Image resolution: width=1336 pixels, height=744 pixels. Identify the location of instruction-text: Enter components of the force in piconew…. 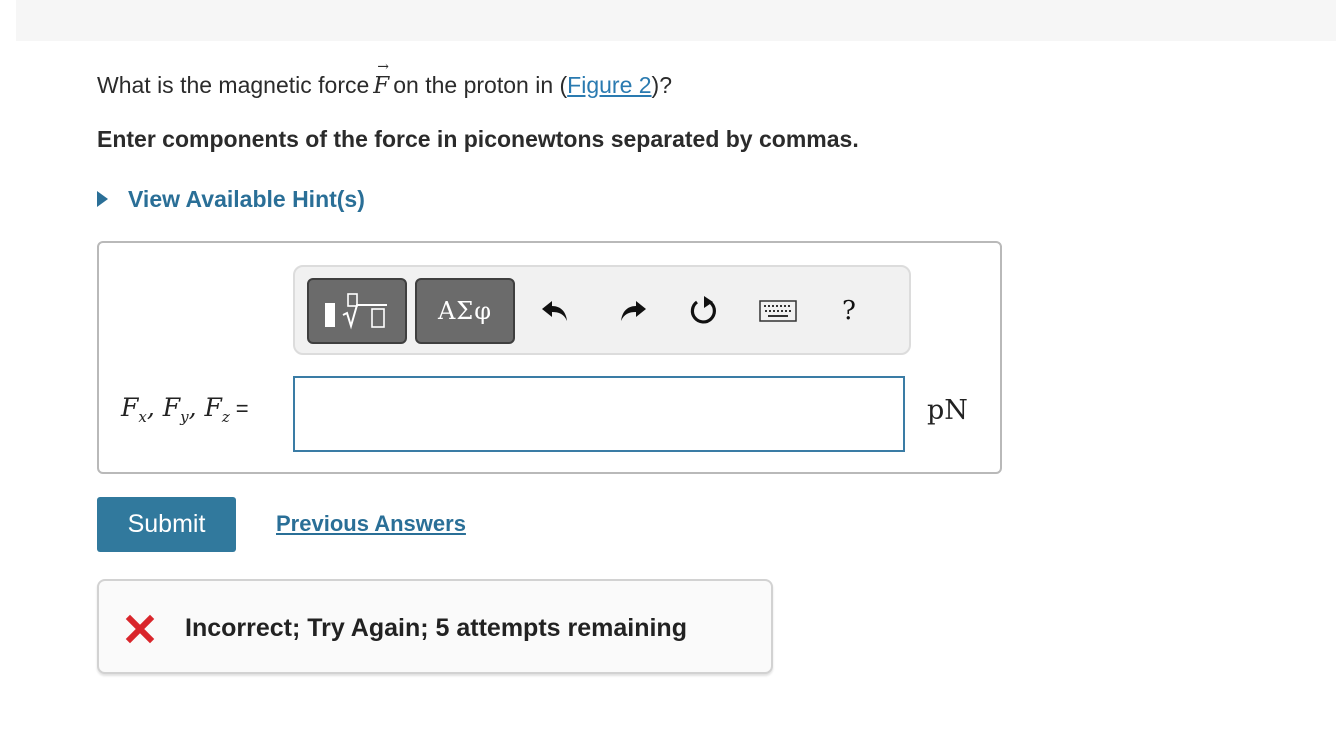
(478, 139).